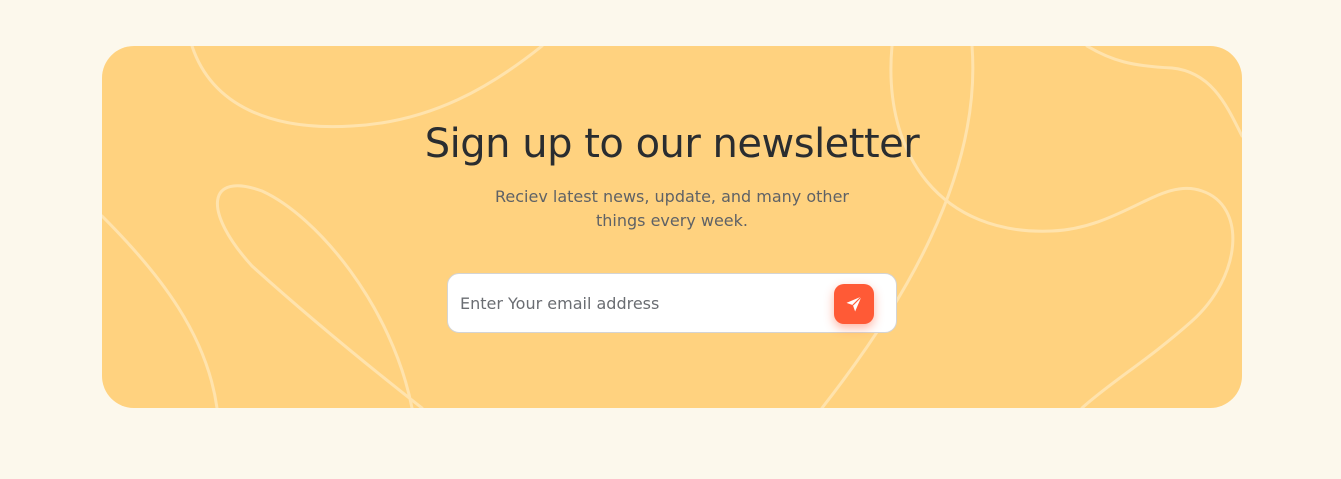  I want to click on email-input, so click(640, 303).